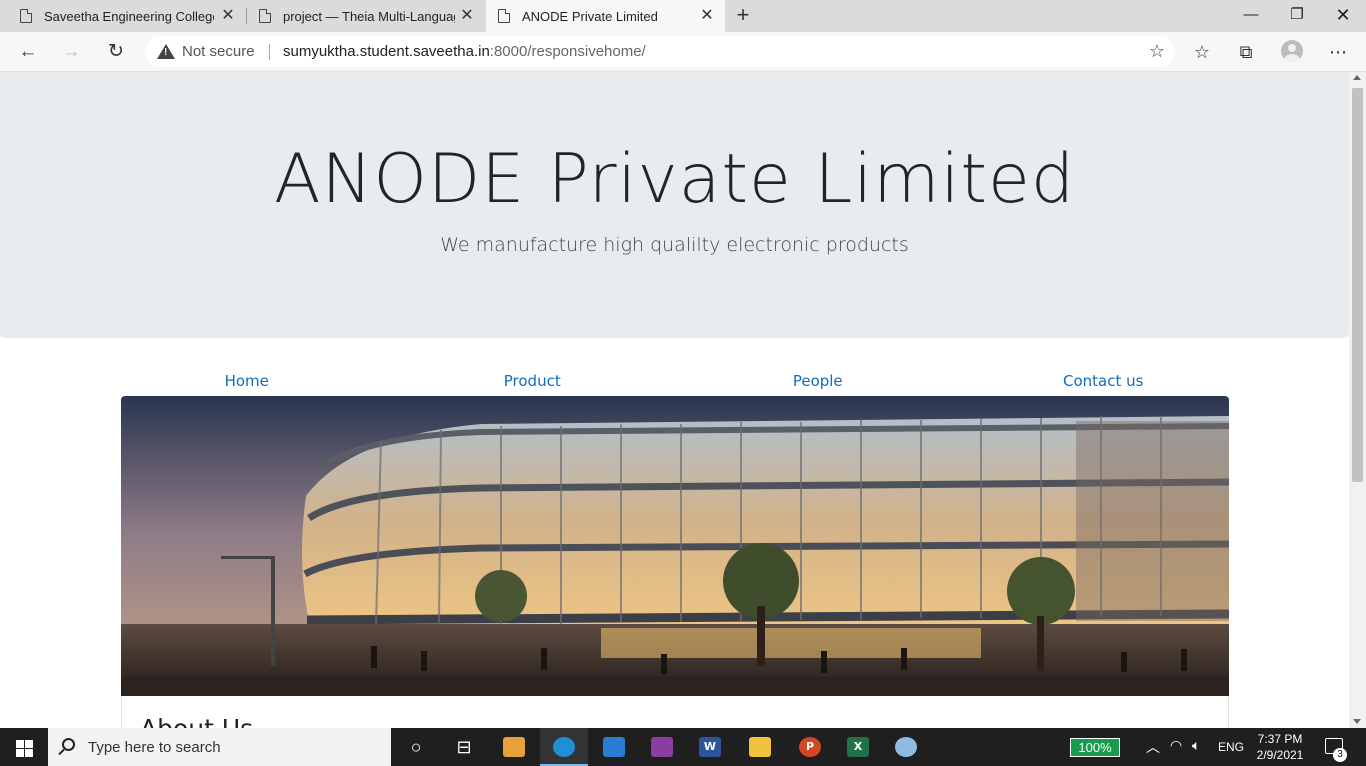 The width and height of the screenshot is (1366, 766). What do you see at coordinates (1104, 384) in the screenshot?
I see `nav-link-contact: Contact us` at bounding box center [1104, 384].